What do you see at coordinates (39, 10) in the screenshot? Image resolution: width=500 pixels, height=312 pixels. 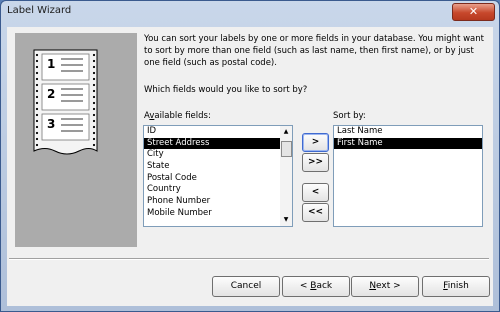 I see `window-title: Label Wizard` at bounding box center [39, 10].